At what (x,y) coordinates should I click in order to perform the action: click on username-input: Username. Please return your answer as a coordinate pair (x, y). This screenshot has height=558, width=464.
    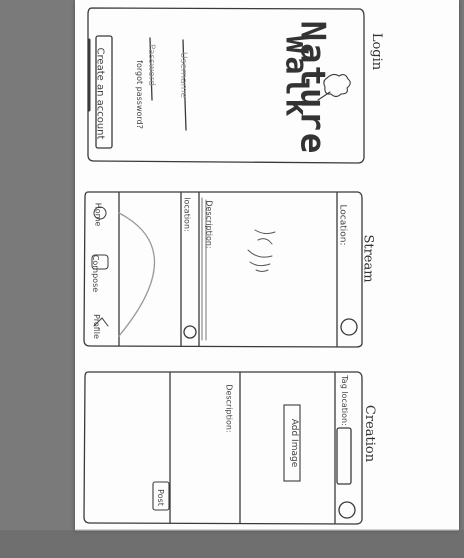
    Looking at the image, I should click on (183, 75).